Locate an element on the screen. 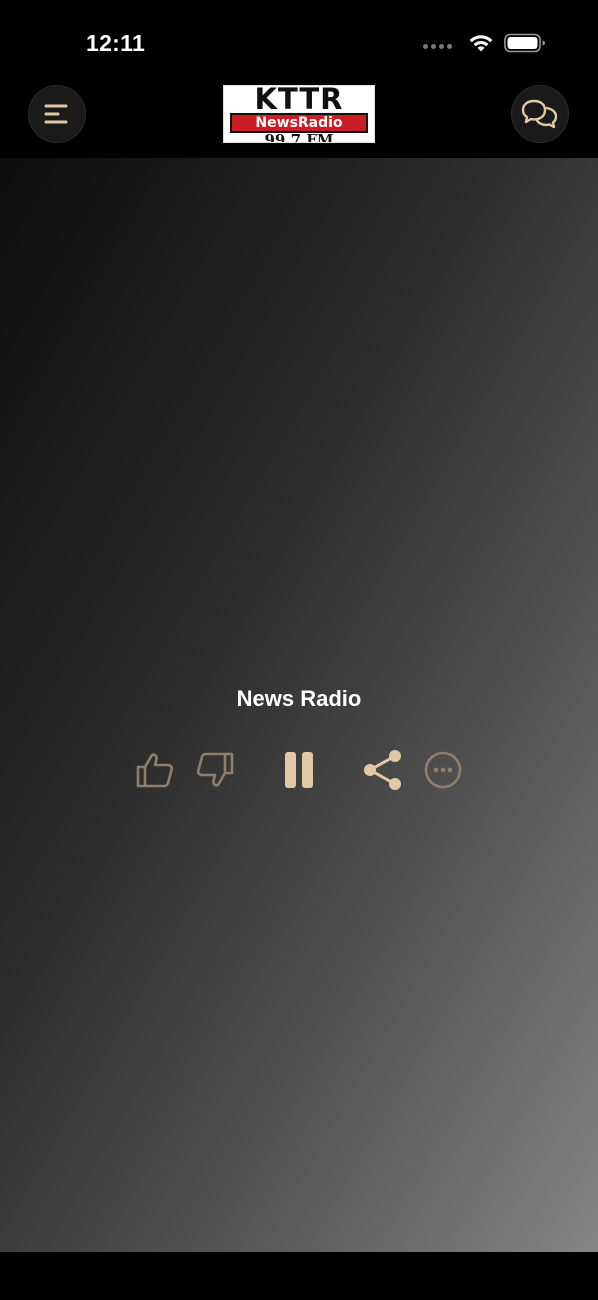  more-options-button is located at coordinates (443, 770).